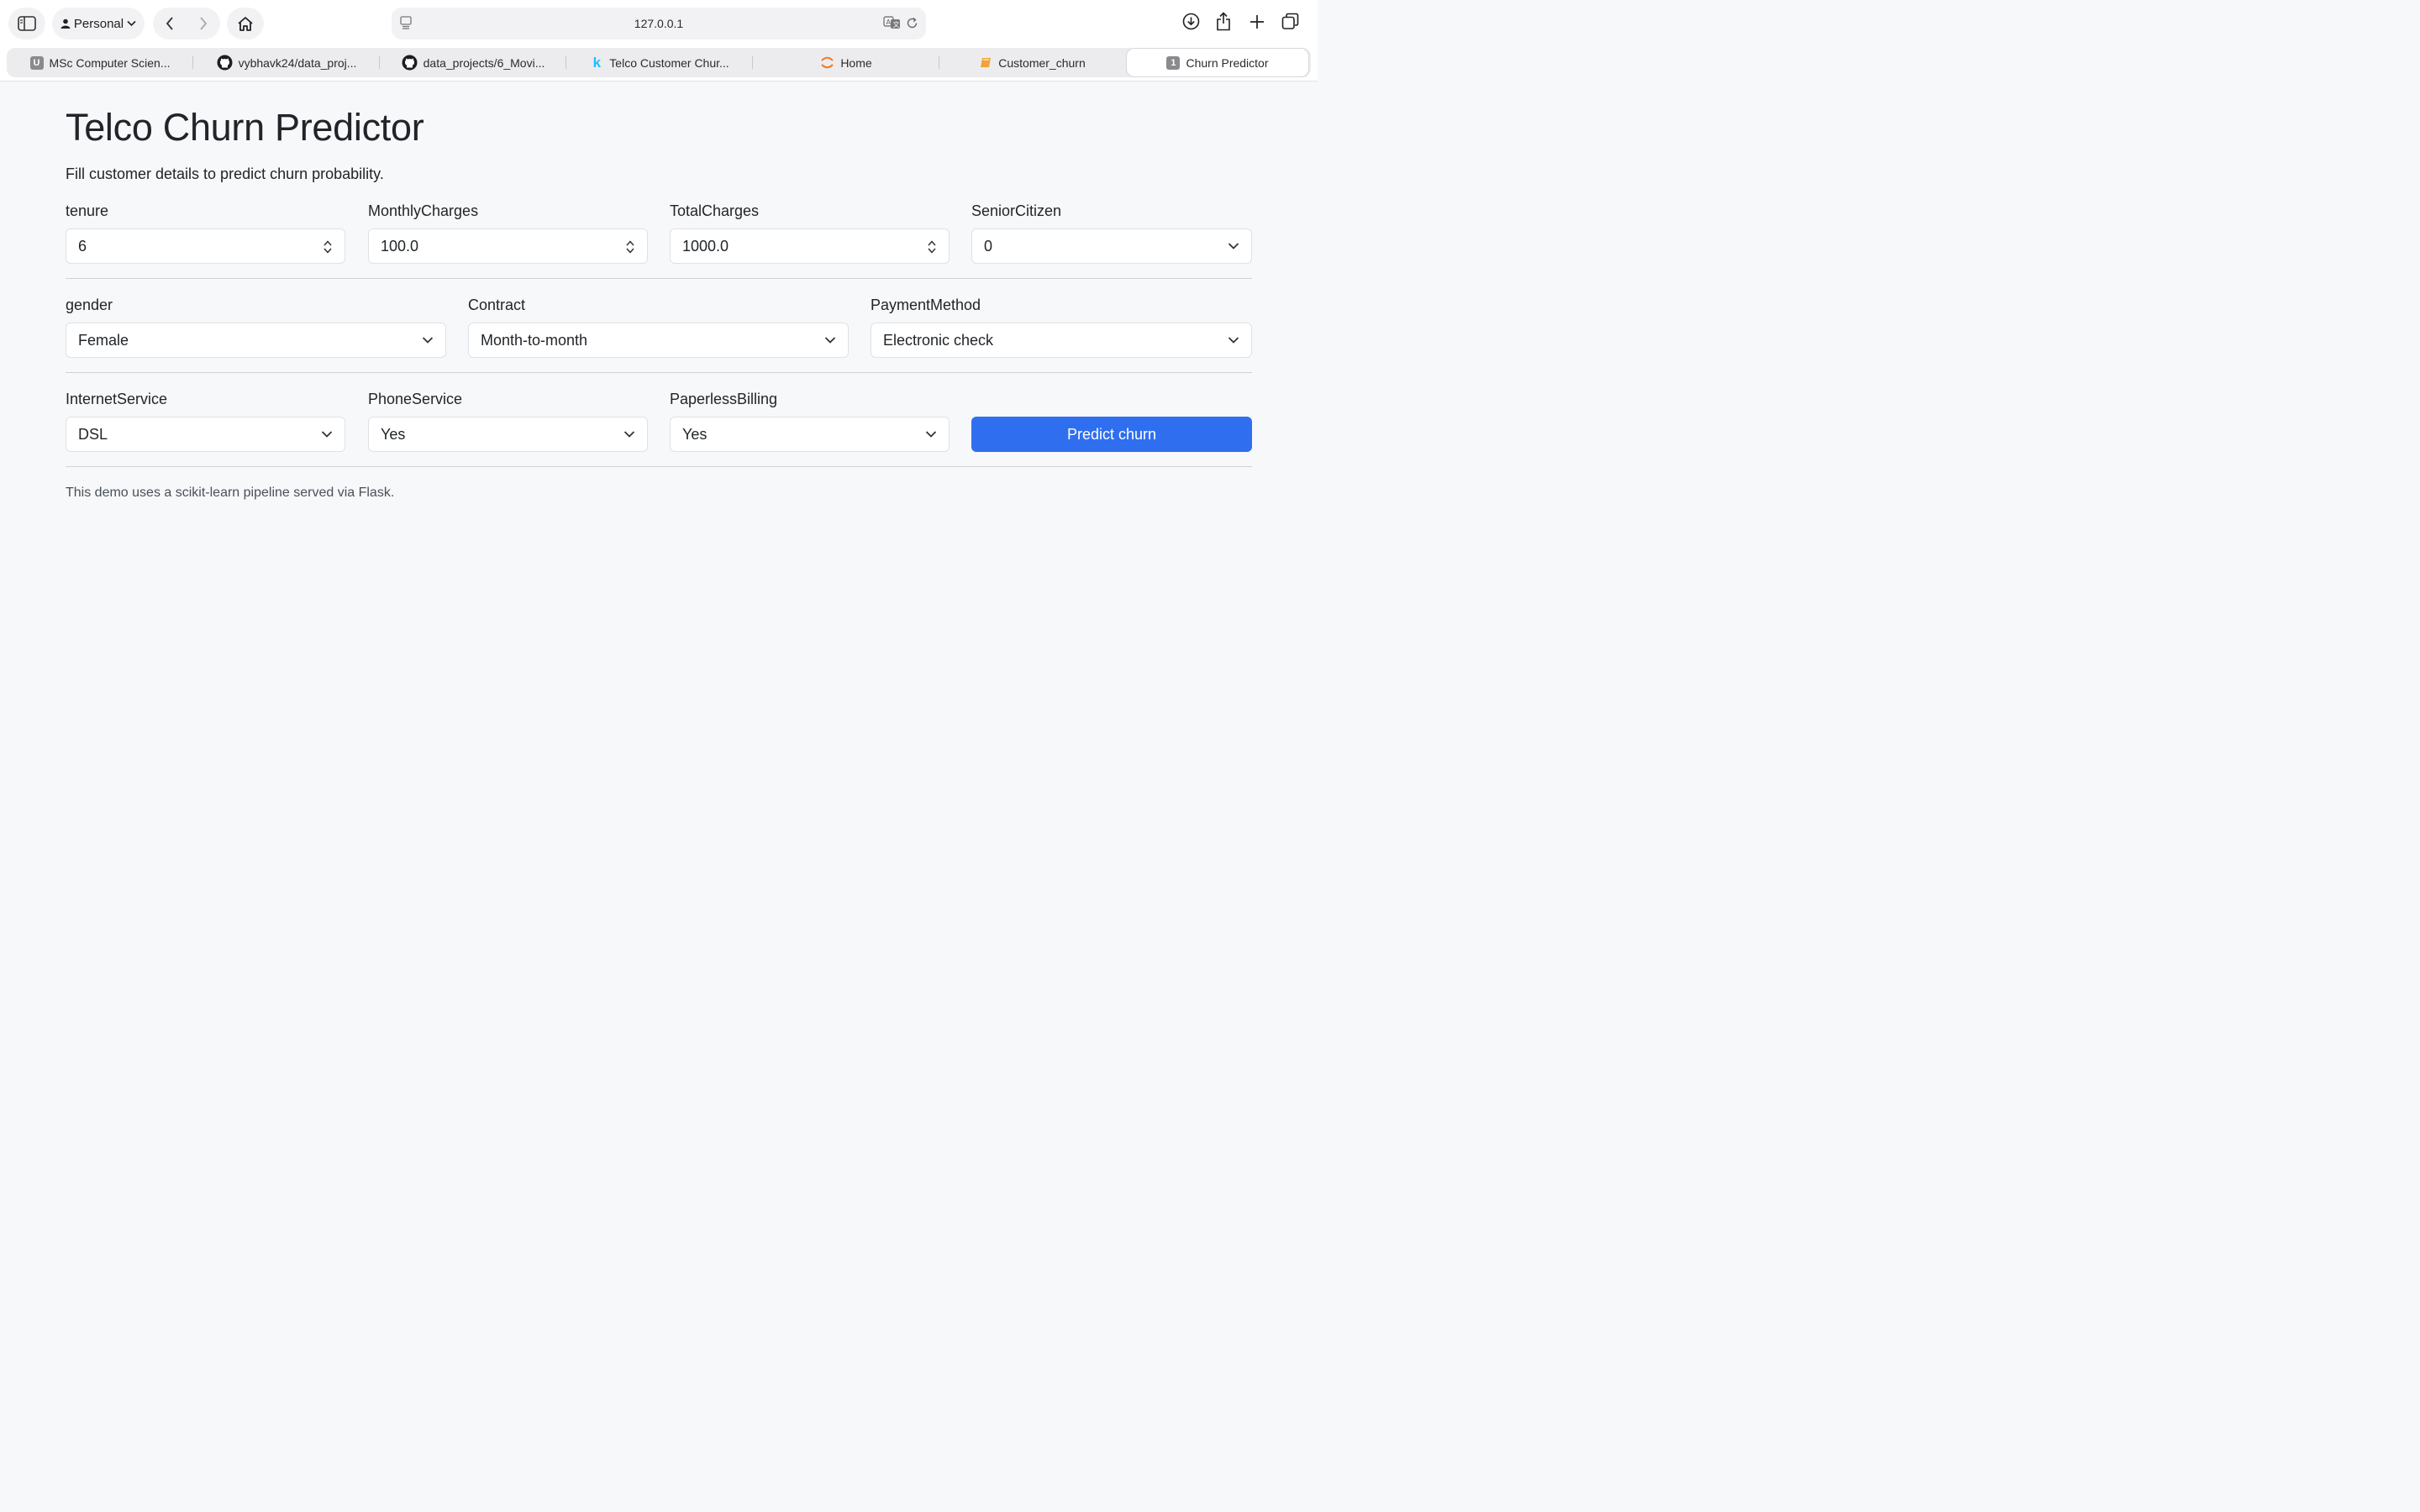 The height and width of the screenshot is (1512, 2420). I want to click on forward-button, so click(203, 23).